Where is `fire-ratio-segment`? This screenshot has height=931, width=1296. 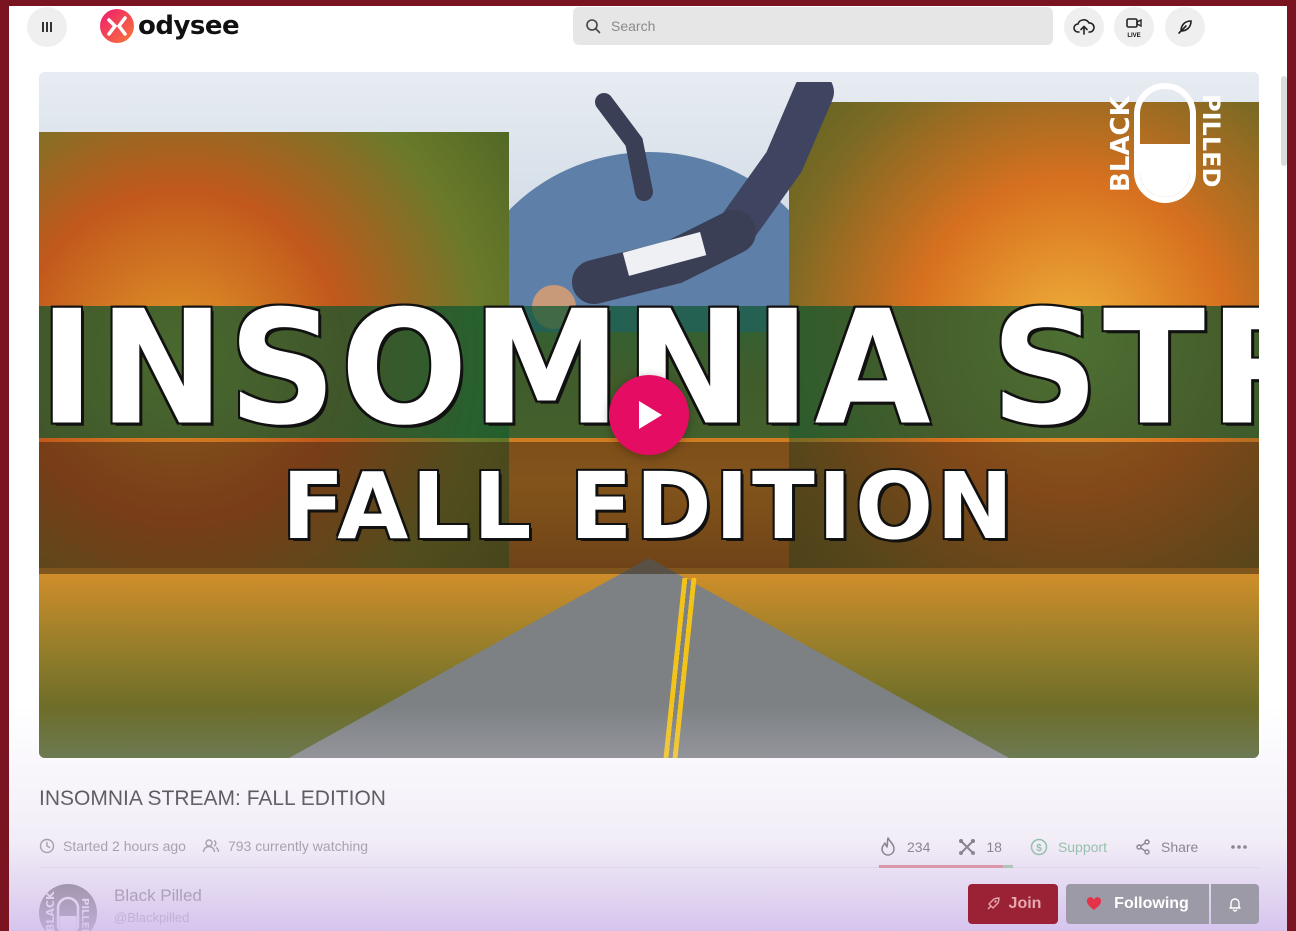 fire-ratio-segment is located at coordinates (941, 866).